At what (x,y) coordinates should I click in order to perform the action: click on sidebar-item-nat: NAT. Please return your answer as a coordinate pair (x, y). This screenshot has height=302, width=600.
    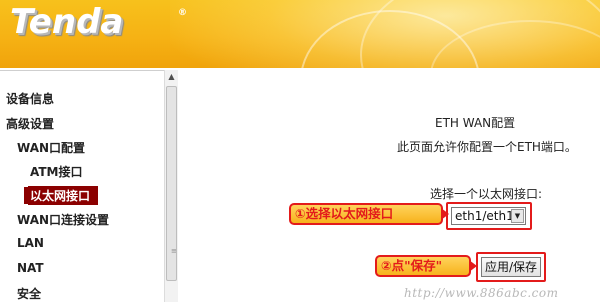
    Looking at the image, I should click on (30, 268).